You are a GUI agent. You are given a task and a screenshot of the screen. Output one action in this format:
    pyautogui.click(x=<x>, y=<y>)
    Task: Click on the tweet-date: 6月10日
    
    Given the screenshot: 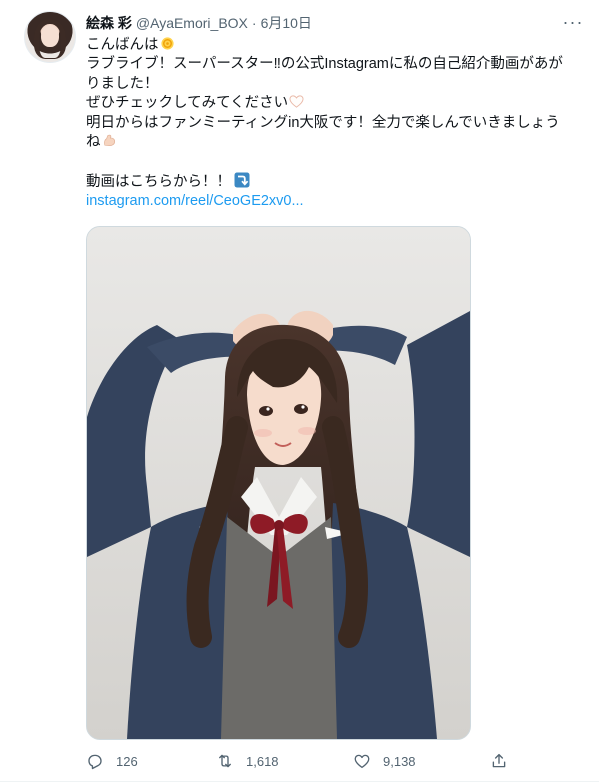 What is the action you would take?
    pyautogui.click(x=286, y=23)
    